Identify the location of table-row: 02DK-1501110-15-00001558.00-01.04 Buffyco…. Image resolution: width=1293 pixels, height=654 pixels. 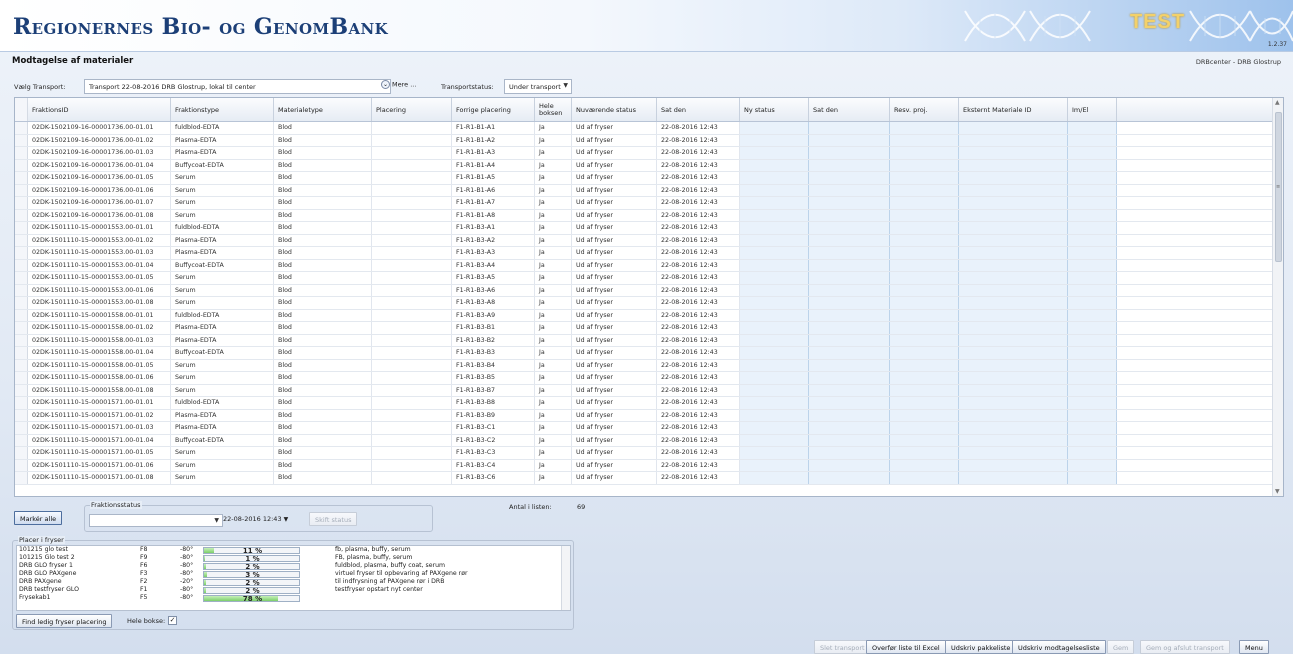
(644, 353).